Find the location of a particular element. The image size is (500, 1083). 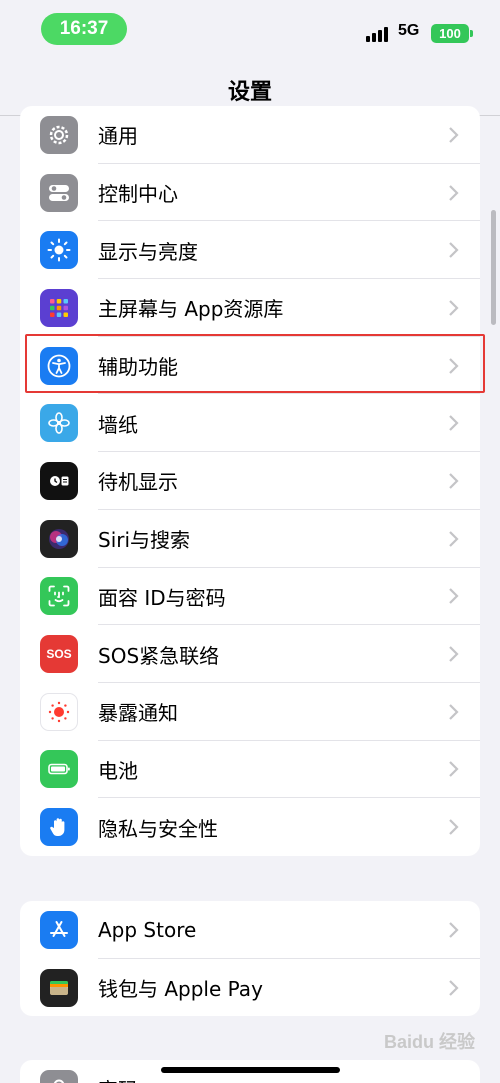

flower-icon is located at coordinates (59, 423).